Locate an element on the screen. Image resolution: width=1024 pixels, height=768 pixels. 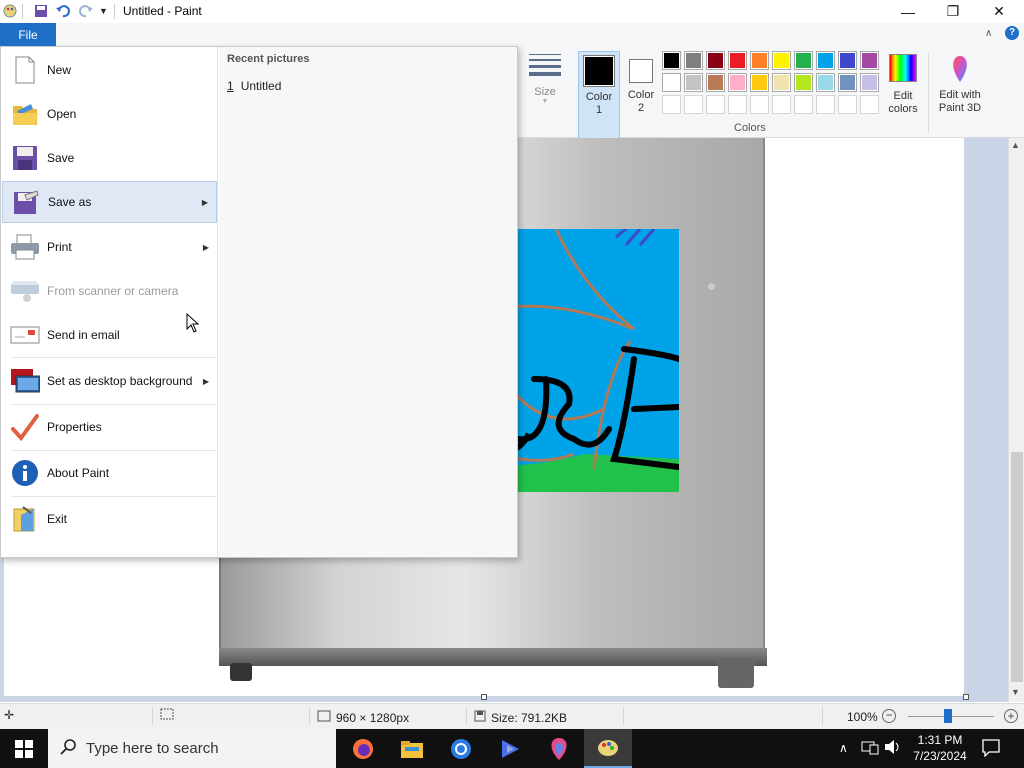
maximize-button: ❐ is located at coordinates (953, 11).